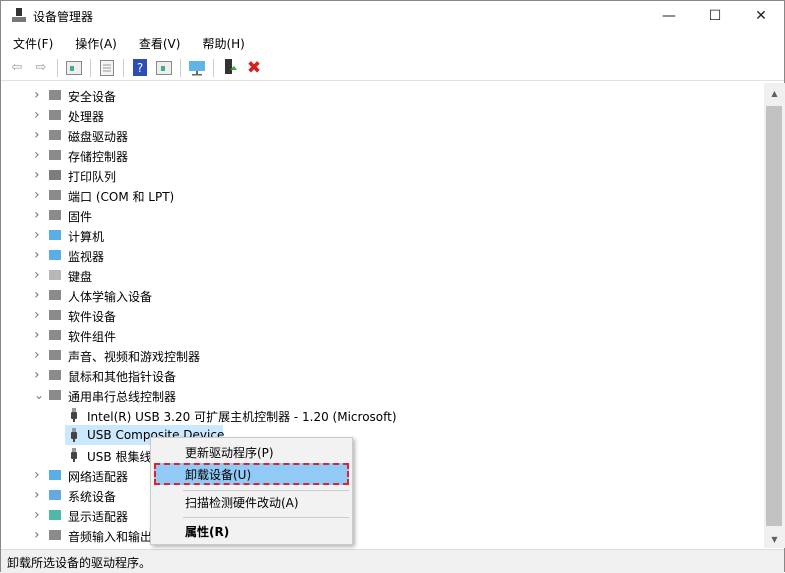 This screenshot has width=785, height=573. I want to click on action-pane-icon, so click(164, 68).